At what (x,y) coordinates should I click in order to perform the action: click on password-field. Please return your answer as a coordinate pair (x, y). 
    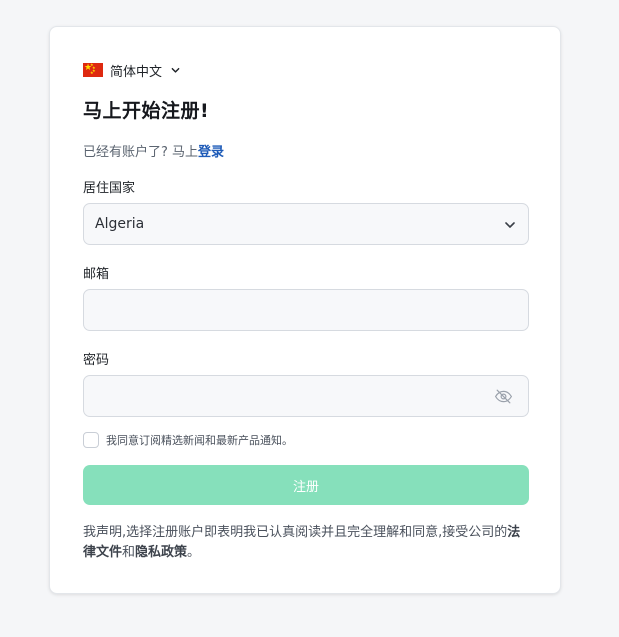
    Looking at the image, I should click on (306, 396).